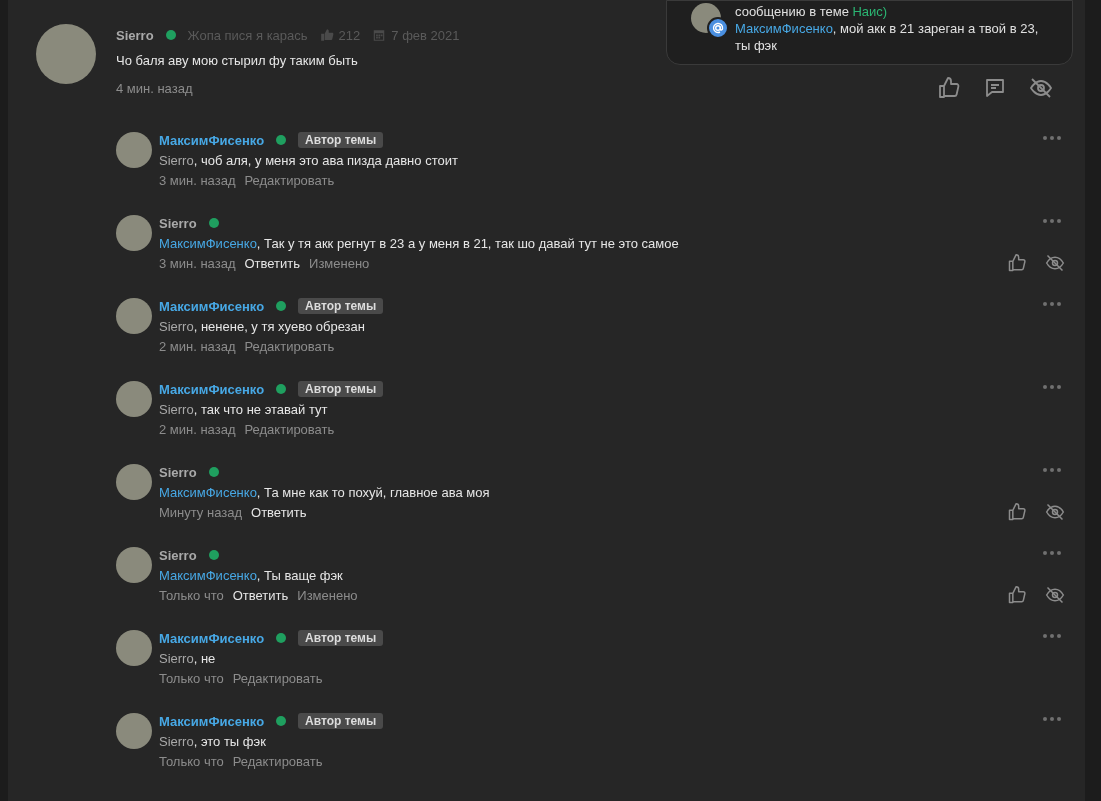 The image size is (1101, 801). I want to click on at-sign-icon, so click(718, 28).